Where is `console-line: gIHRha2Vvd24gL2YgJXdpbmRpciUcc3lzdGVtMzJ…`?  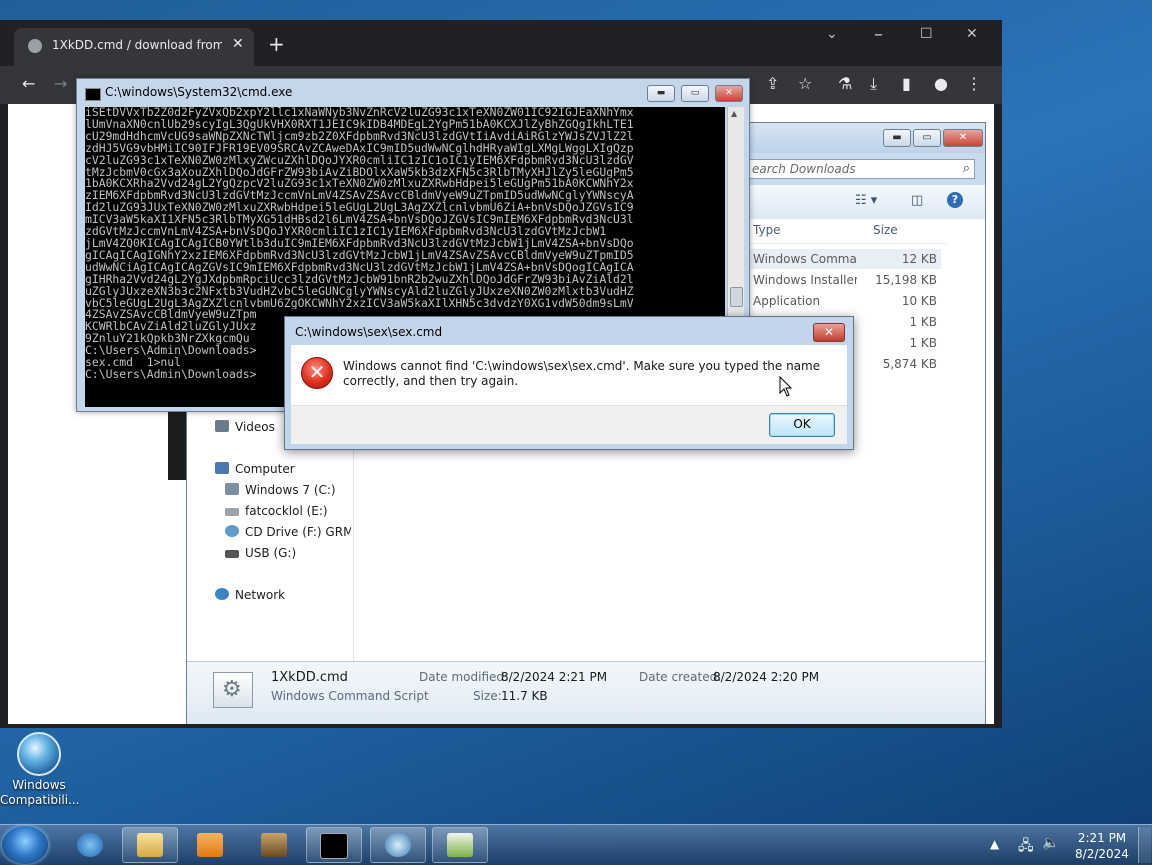
console-line: gIHRha2Vvd24gL2YgJXdpbmRpciUcc3lzdGVtMzJ… is located at coordinates (359, 279).